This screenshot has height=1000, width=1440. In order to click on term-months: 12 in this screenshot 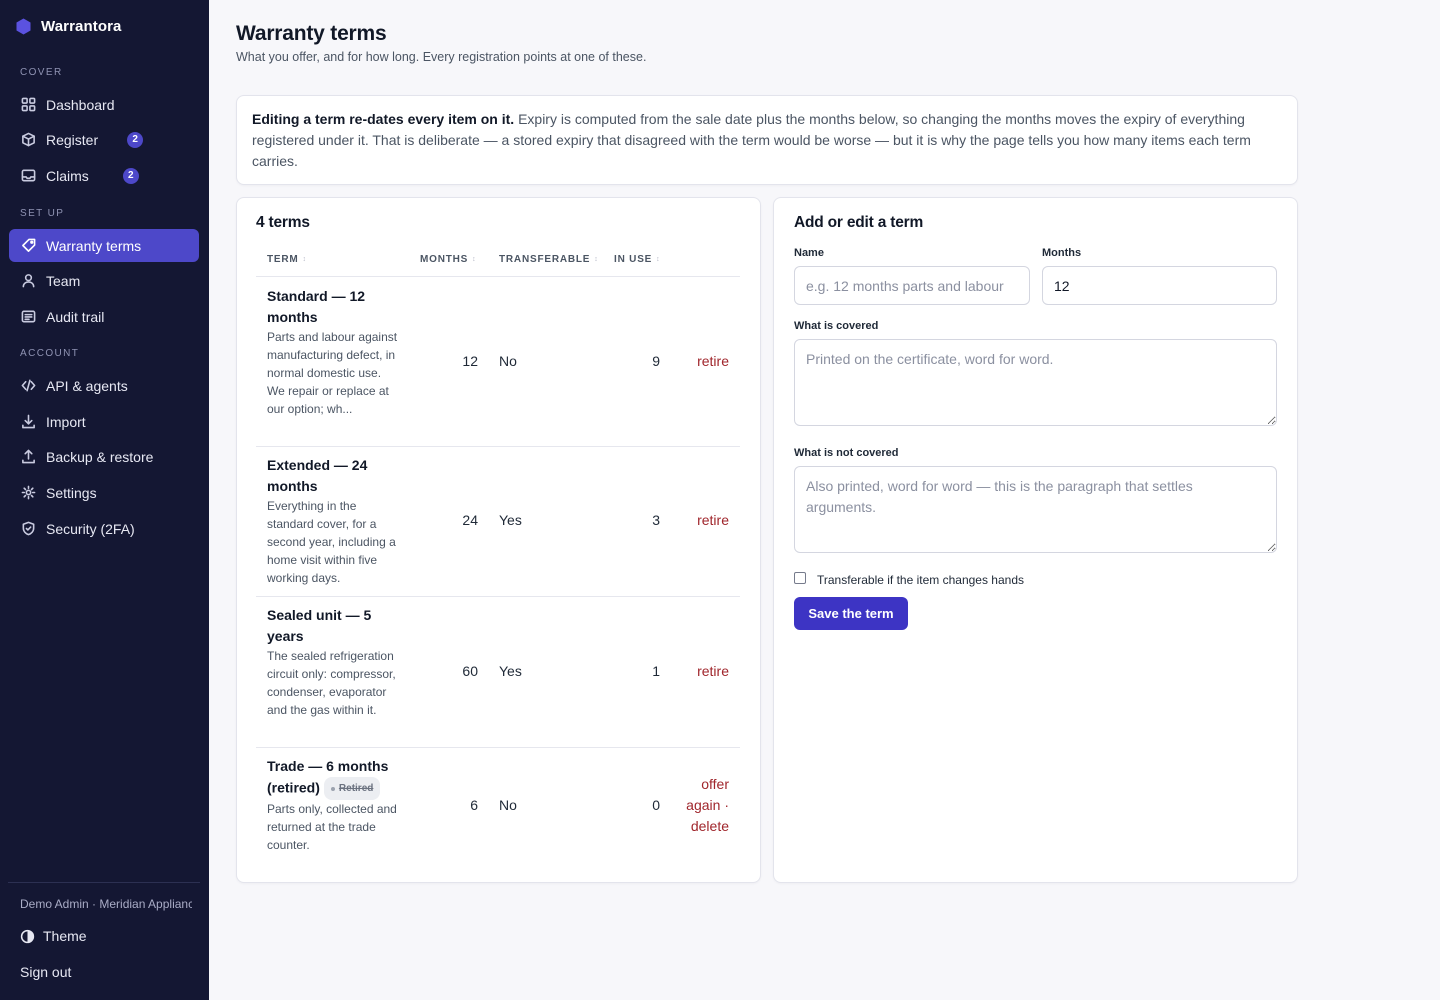, I will do `click(470, 361)`.